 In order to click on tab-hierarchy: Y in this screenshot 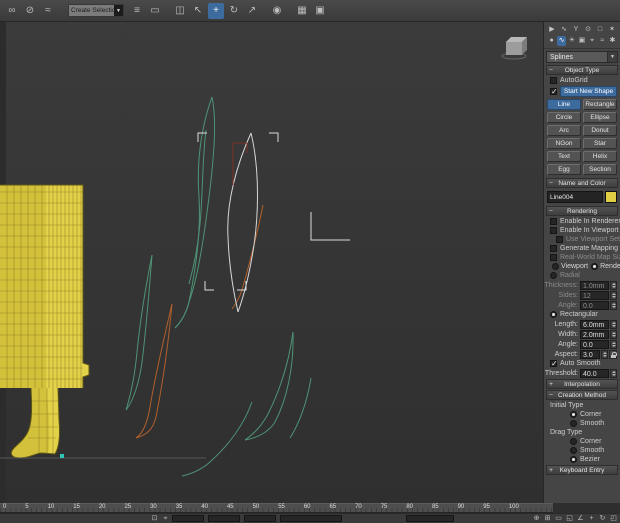, I will do `click(576, 29)`.